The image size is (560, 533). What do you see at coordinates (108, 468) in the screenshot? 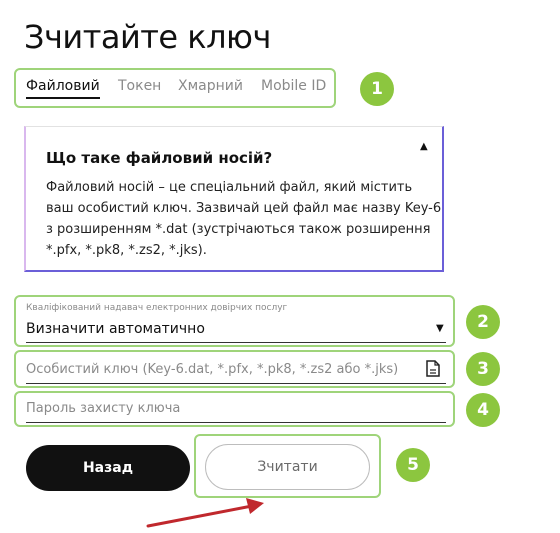
I see `back-button: Назад` at bounding box center [108, 468].